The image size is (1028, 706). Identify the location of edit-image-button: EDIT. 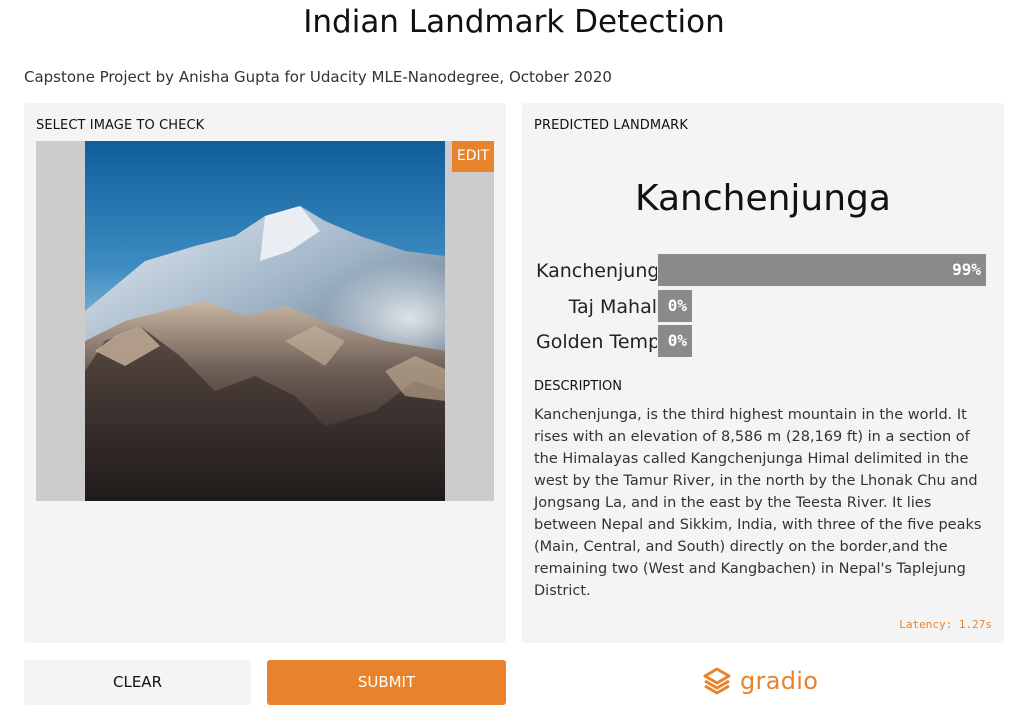
(473, 156).